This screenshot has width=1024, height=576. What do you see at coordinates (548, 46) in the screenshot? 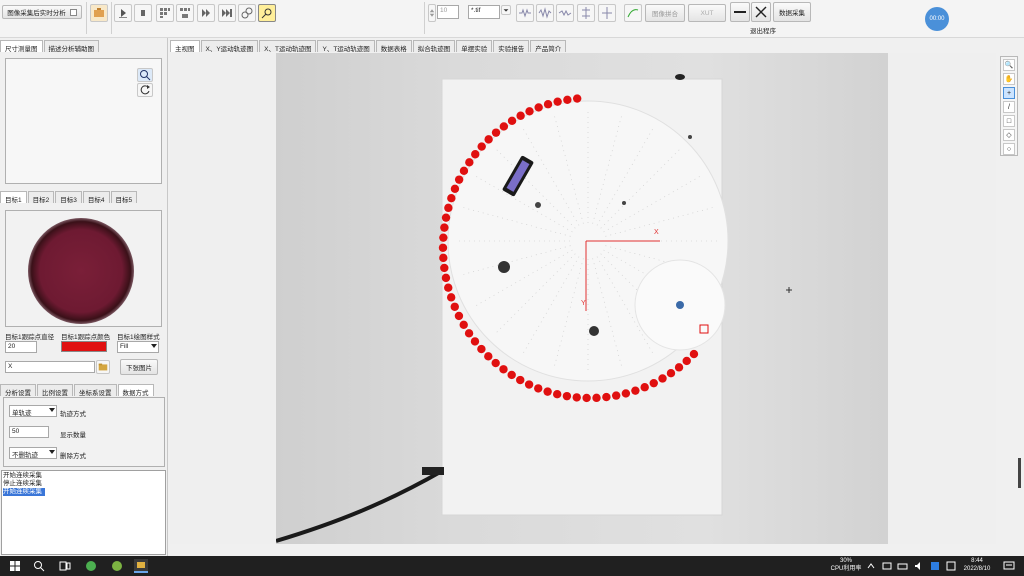
I see `tab-product-intro: 产品简介` at bounding box center [548, 46].